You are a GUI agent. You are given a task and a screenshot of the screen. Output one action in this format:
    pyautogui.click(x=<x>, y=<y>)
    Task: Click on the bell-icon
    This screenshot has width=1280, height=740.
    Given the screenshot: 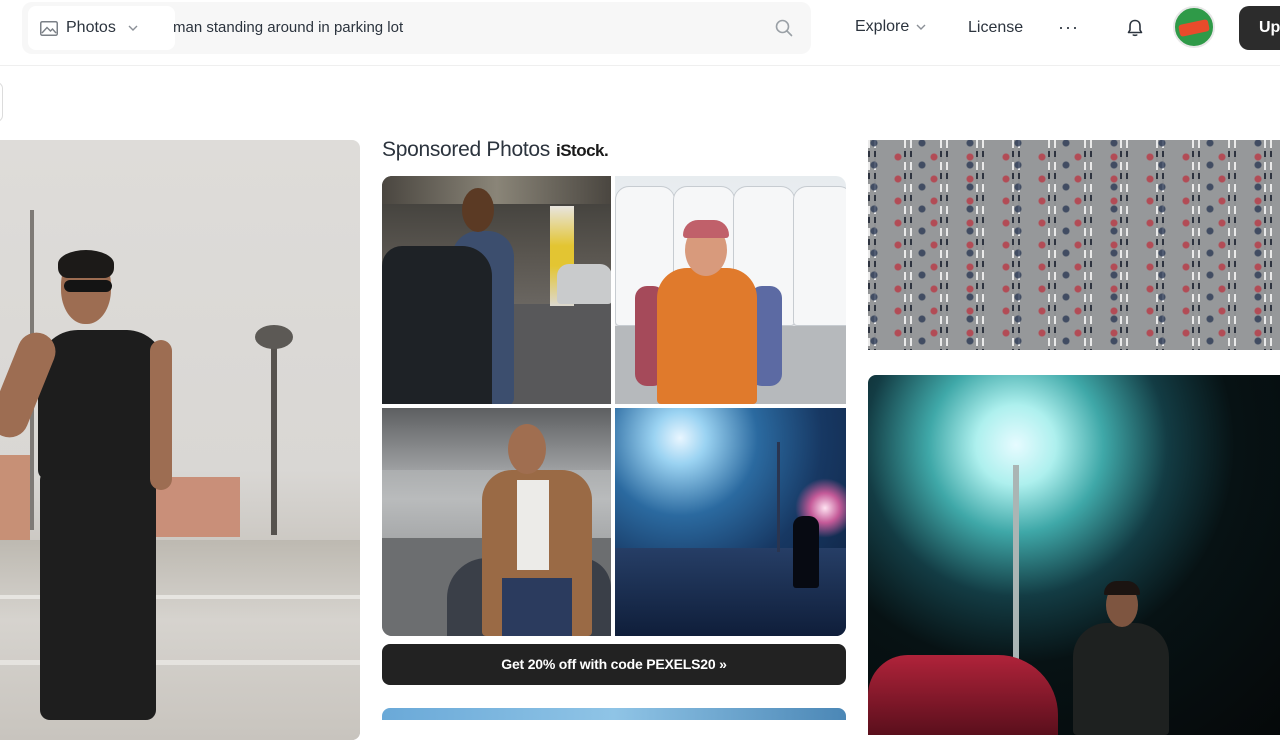 What is the action you would take?
    pyautogui.click(x=1135, y=28)
    